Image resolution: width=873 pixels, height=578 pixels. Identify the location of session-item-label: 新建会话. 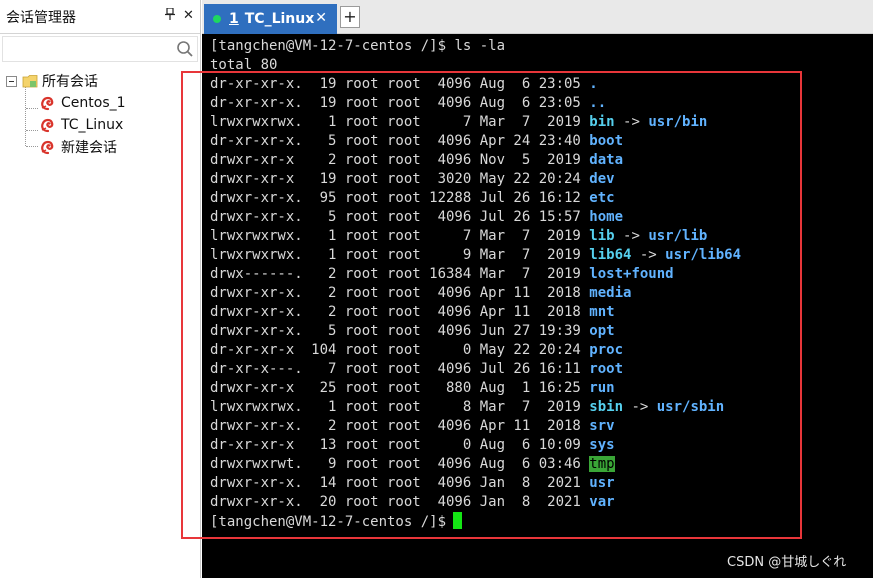
(89, 148).